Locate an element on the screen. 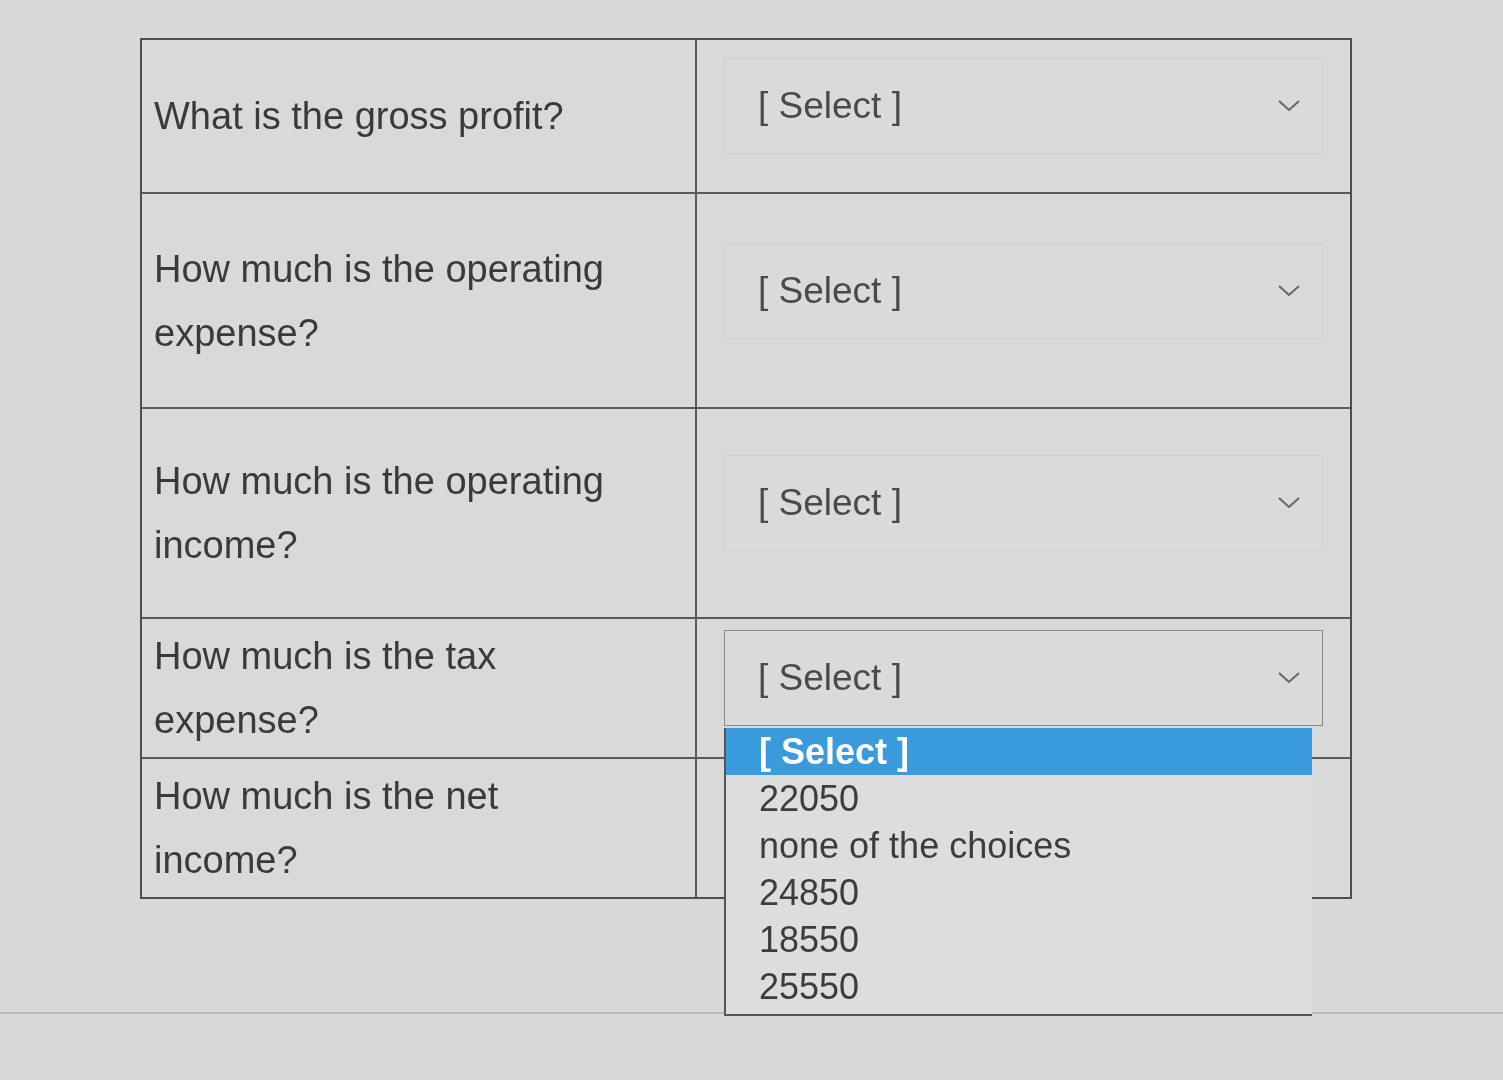 Image resolution: width=1503 pixels, height=1080 pixels. dropdown-option: none of the choices is located at coordinates (1019, 845).